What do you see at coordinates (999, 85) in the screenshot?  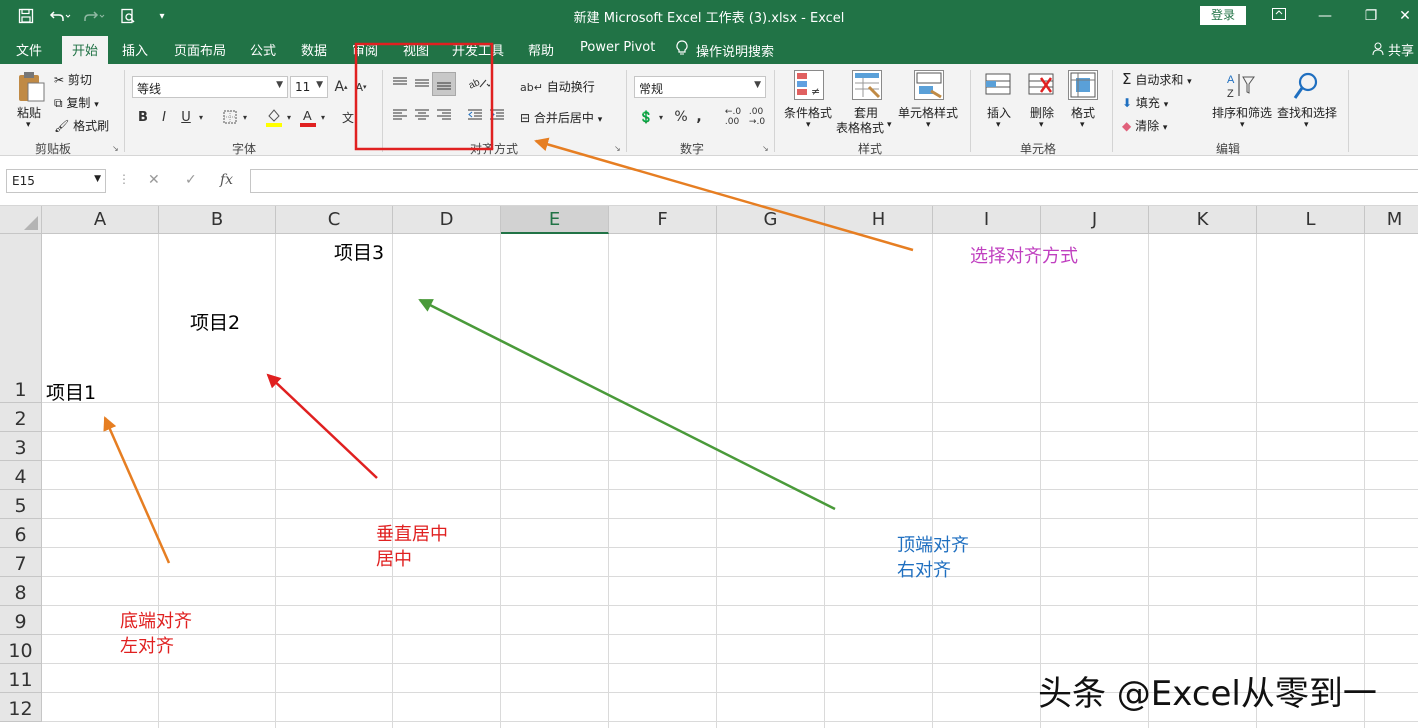 I see `insert-cells-icon` at bounding box center [999, 85].